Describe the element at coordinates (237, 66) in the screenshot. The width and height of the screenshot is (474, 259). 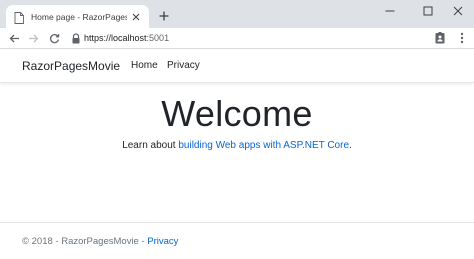
I see `site-navbar: RazorPagesMovie Home Privacy` at that location.